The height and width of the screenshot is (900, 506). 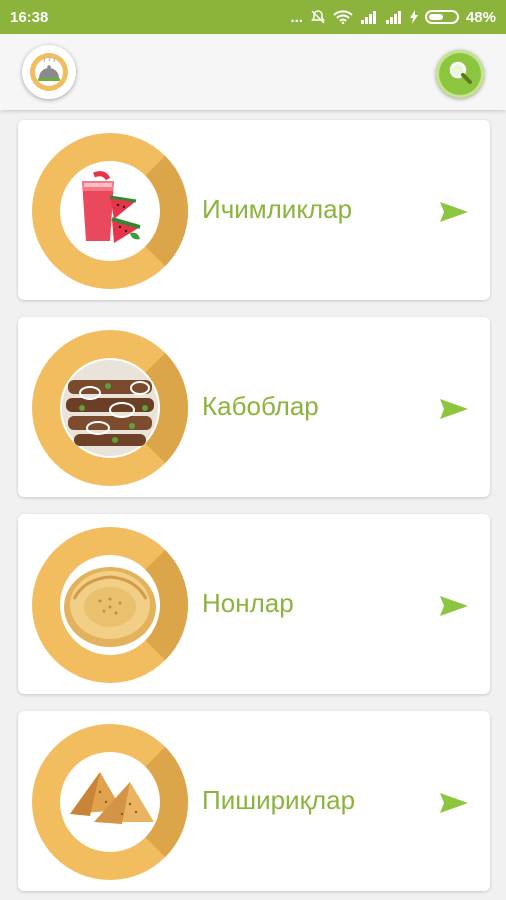 I want to click on samsa-pastry-image, so click(x=110, y=802).